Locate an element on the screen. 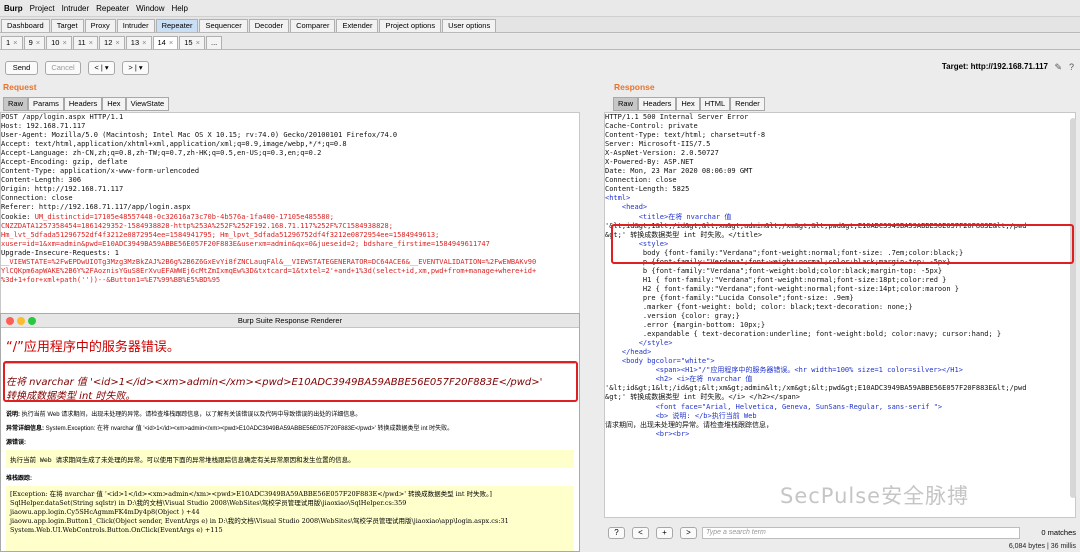  response-html-line: &gt;' 转换成数据类型 int 时失败。</i> </h2></span> is located at coordinates (703, 397).